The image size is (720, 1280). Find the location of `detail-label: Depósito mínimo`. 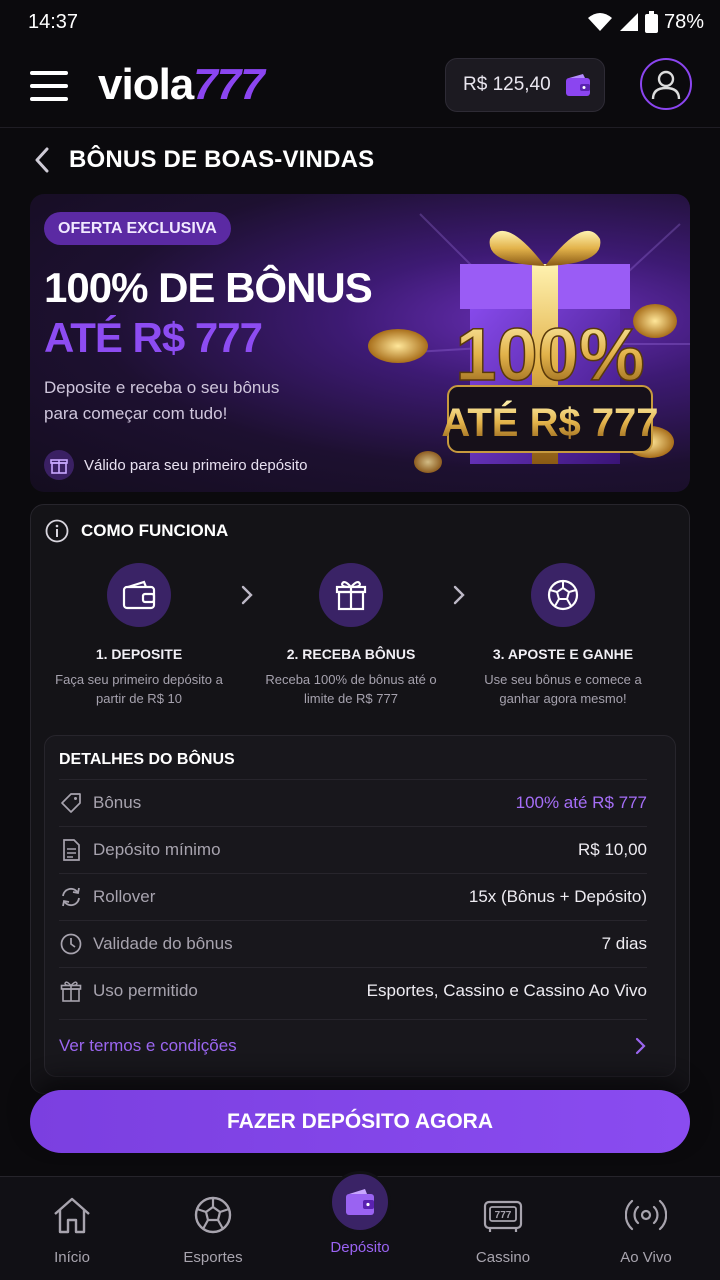

detail-label: Depósito mínimo is located at coordinates (157, 849).